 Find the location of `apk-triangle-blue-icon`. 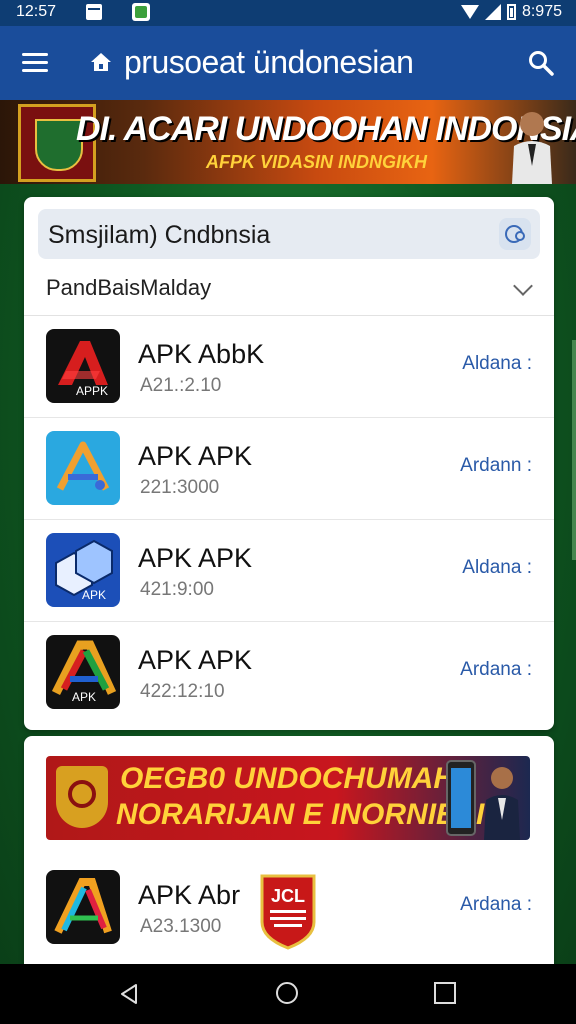

apk-triangle-blue-icon is located at coordinates (83, 468).